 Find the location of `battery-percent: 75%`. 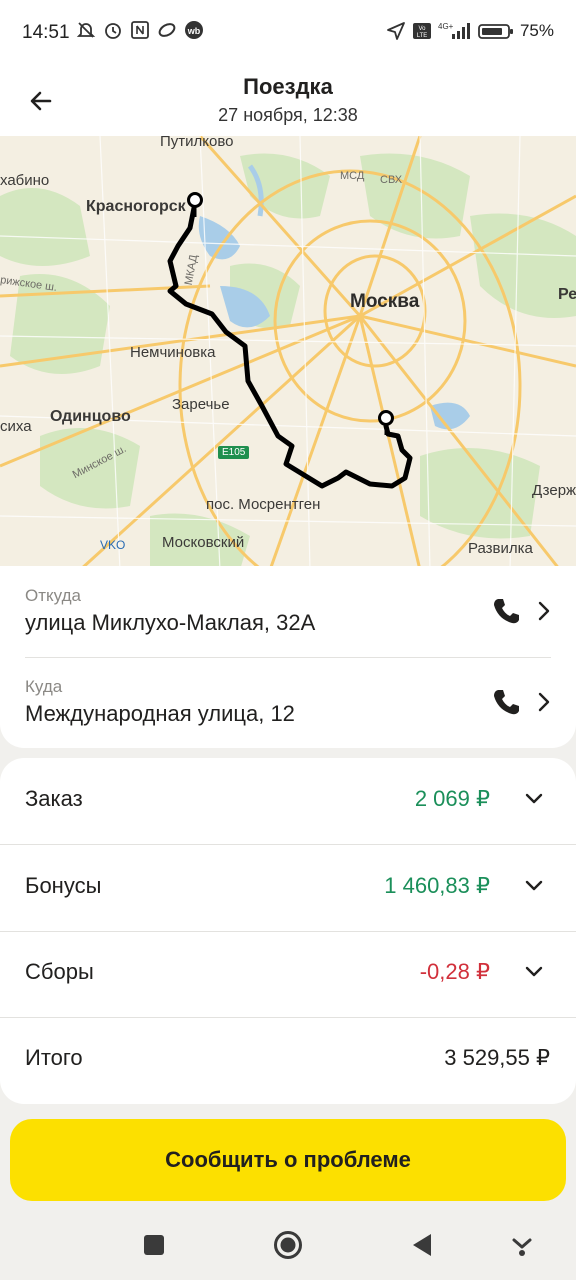

battery-percent: 75% is located at coordinates (536, 30).